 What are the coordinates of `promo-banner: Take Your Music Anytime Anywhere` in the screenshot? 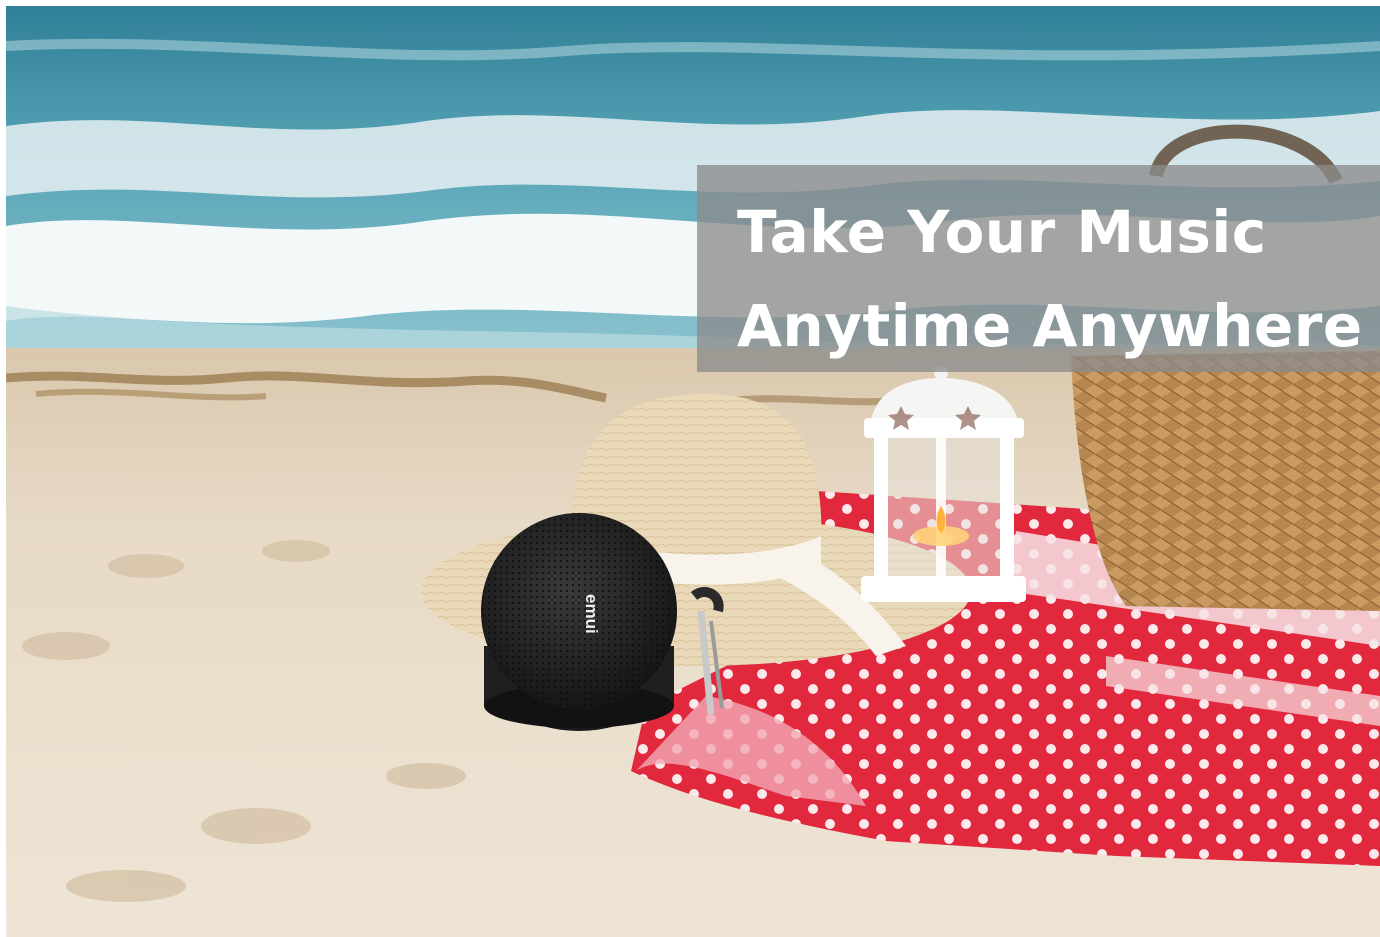 It's located at (1038, 268).